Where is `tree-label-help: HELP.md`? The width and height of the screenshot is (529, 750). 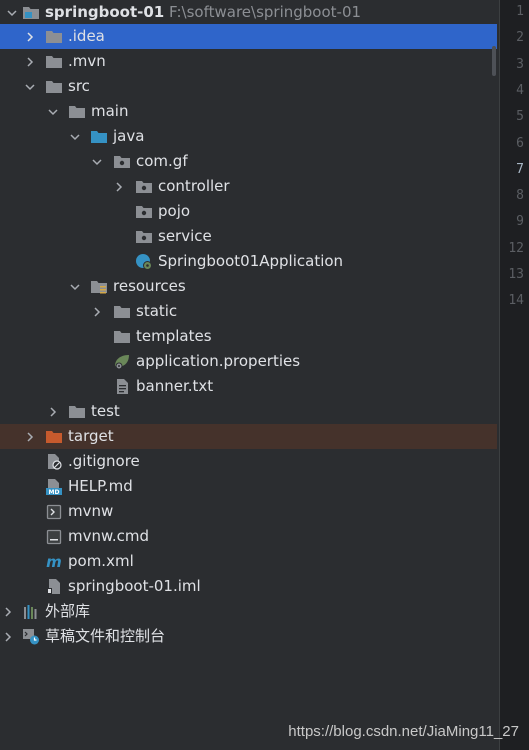 tree-label-help: HELP.md is located at coordinates (100, 486).